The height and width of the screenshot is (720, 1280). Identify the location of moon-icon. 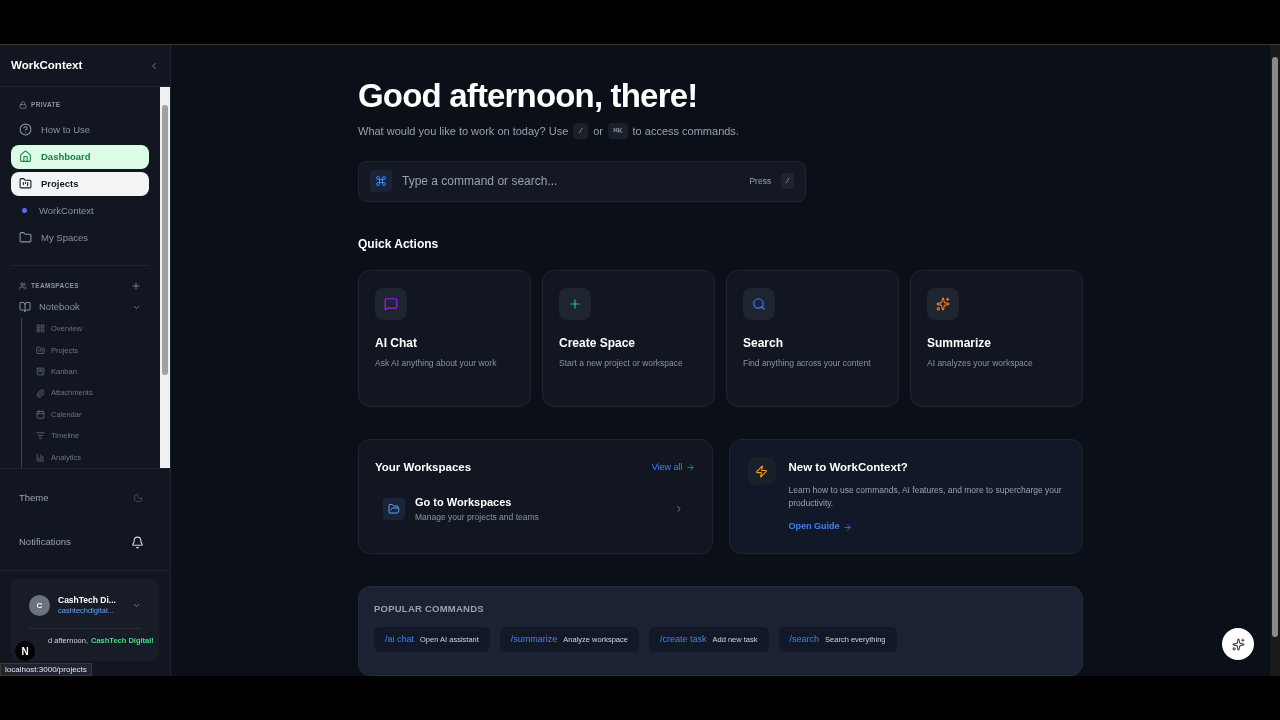
(138, 498).